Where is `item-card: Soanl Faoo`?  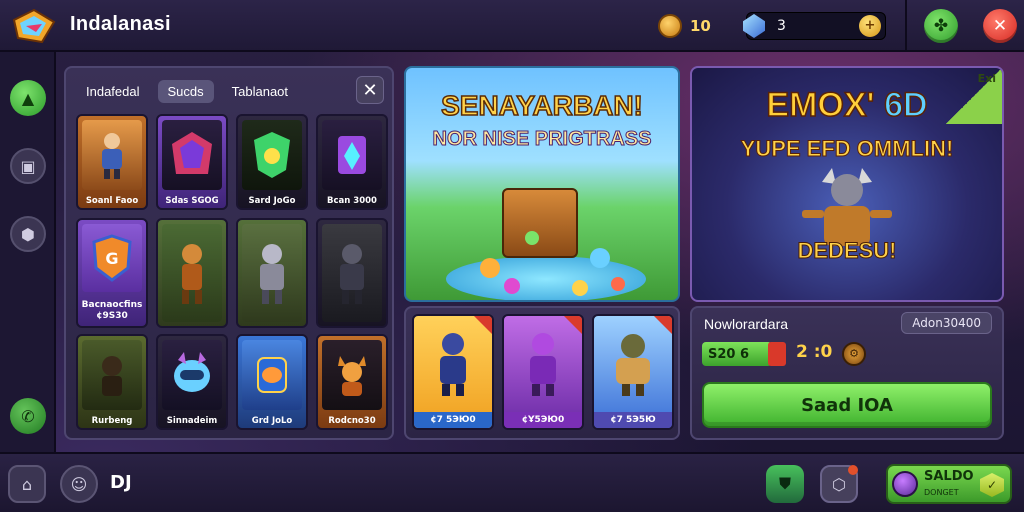
item-card: Soanl Faoo is located at coordinates (112, 162).